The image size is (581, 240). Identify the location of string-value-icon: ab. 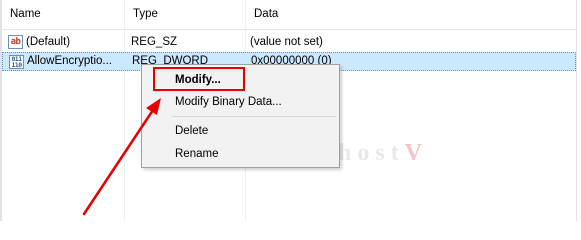
(15, 42).